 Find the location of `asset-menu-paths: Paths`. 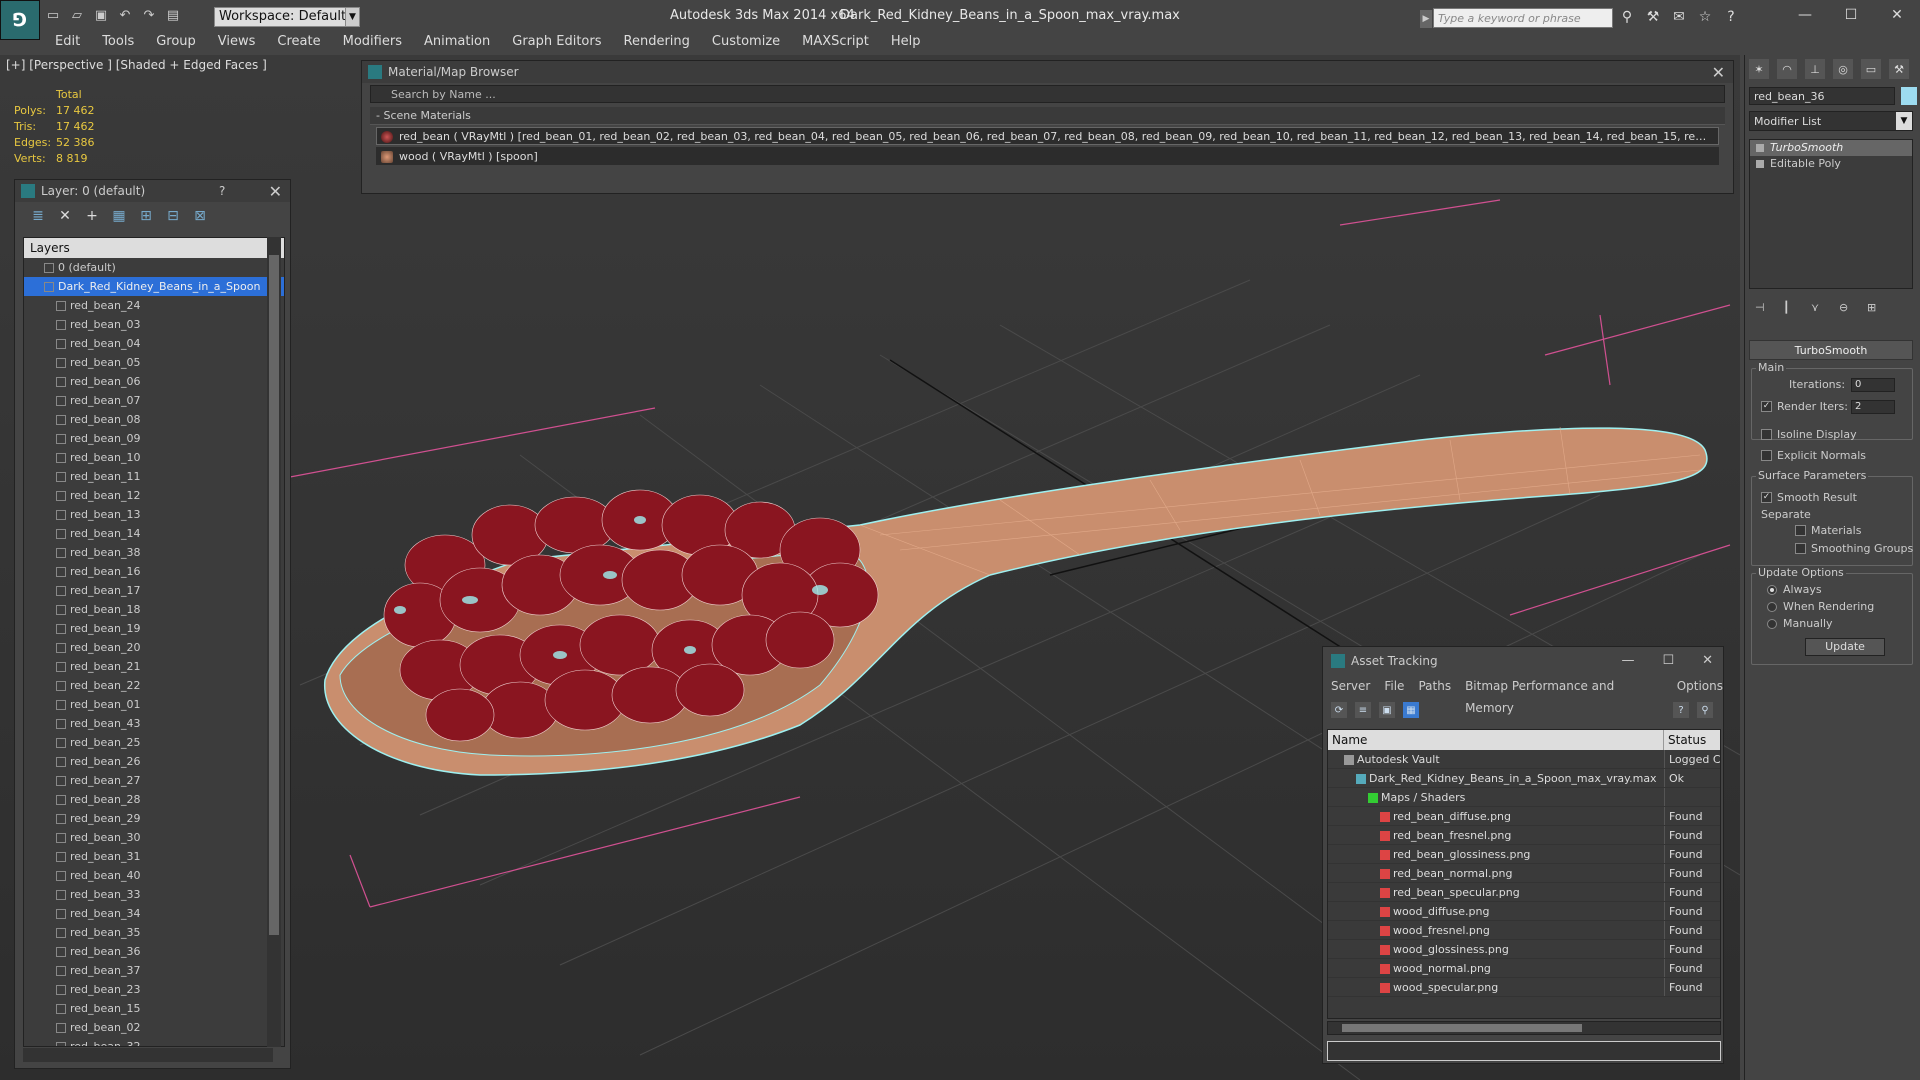

asset-menu-paths: Paths is located at coordinates (1434, 686).